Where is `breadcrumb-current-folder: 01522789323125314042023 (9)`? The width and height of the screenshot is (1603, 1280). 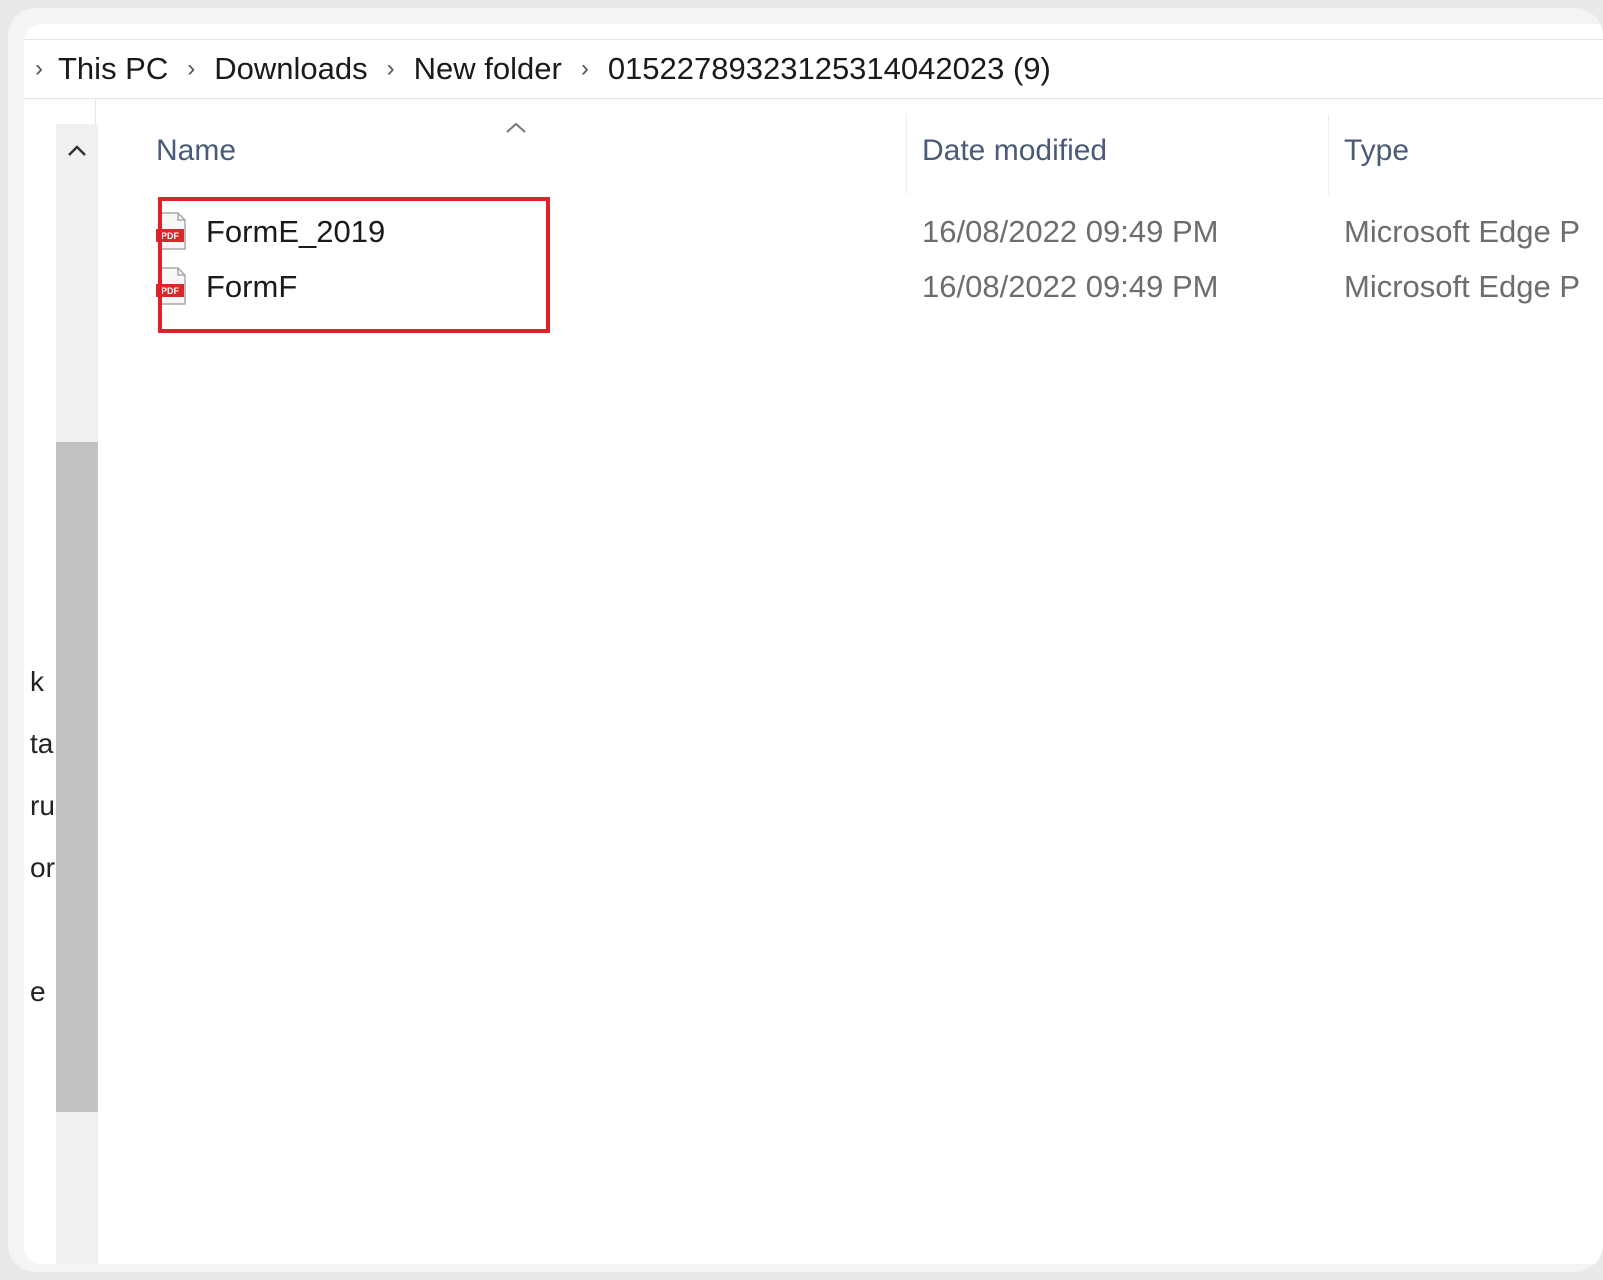 breadcrumb-current-folder: 01522789323125314042023 (9) is located at coordinates (829, 69).